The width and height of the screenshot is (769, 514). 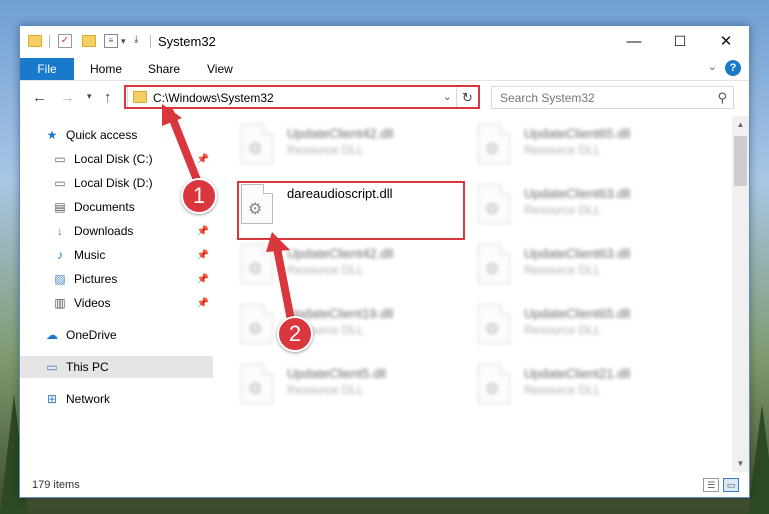 I want to click on customize-icon: ≡, so click(x=111, y=41).